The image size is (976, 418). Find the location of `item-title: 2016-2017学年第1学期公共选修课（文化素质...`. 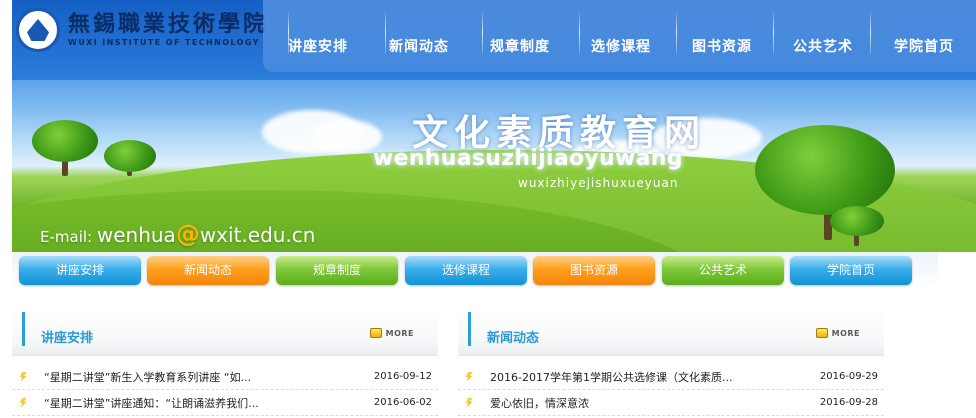

item-title: 2016-2017学年第1学期公共选修课（文化素质... is located at coordinates (649, 377).